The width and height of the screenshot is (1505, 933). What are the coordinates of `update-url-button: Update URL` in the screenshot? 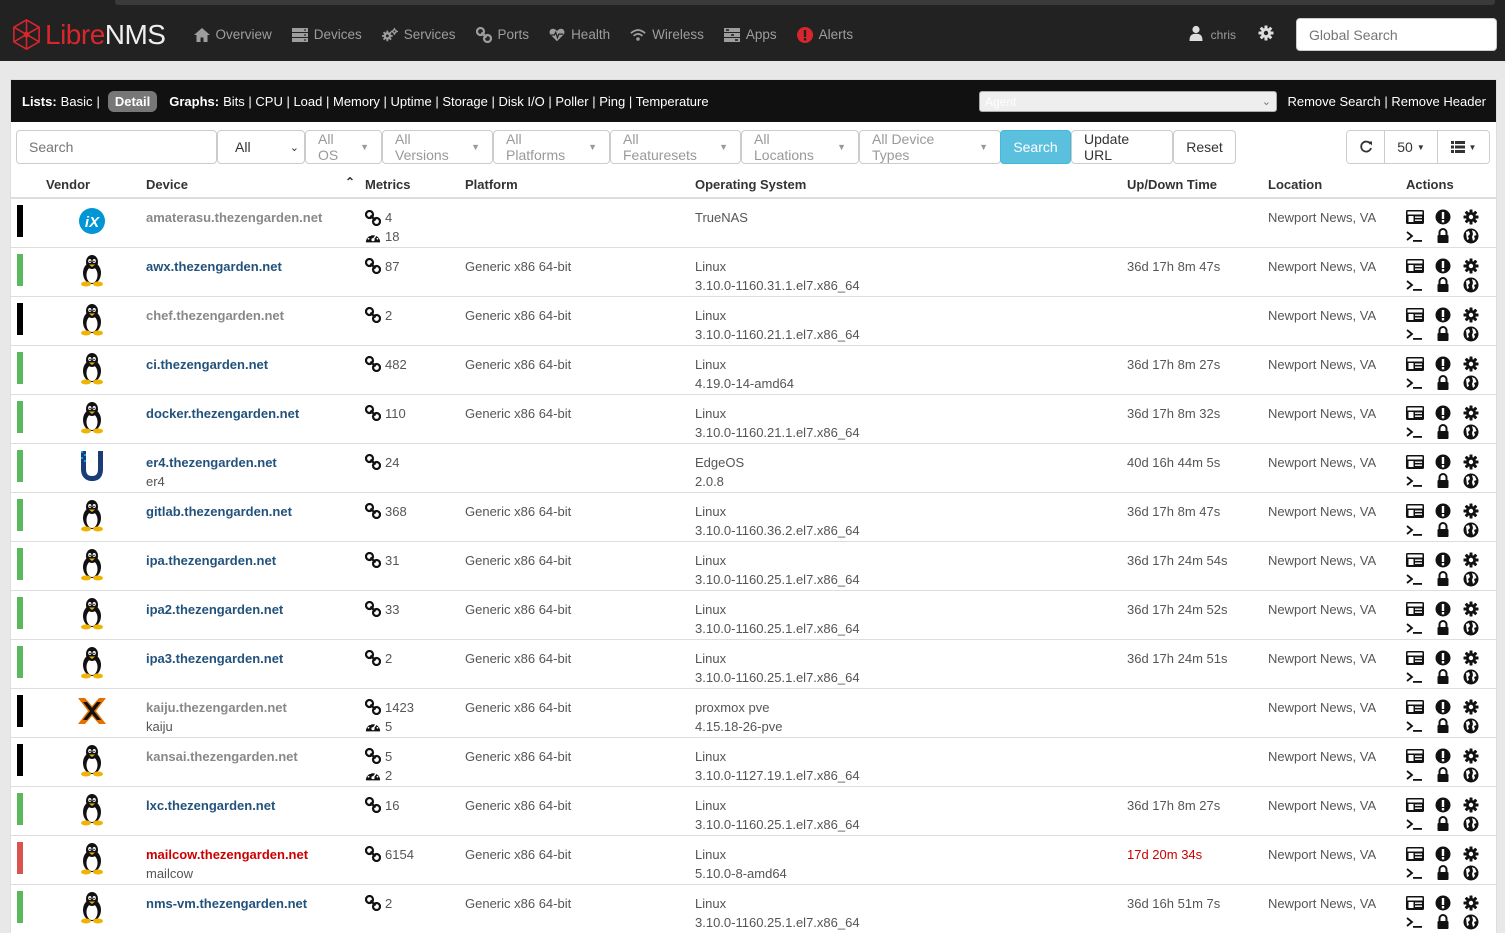 It's located at (1122, 147).